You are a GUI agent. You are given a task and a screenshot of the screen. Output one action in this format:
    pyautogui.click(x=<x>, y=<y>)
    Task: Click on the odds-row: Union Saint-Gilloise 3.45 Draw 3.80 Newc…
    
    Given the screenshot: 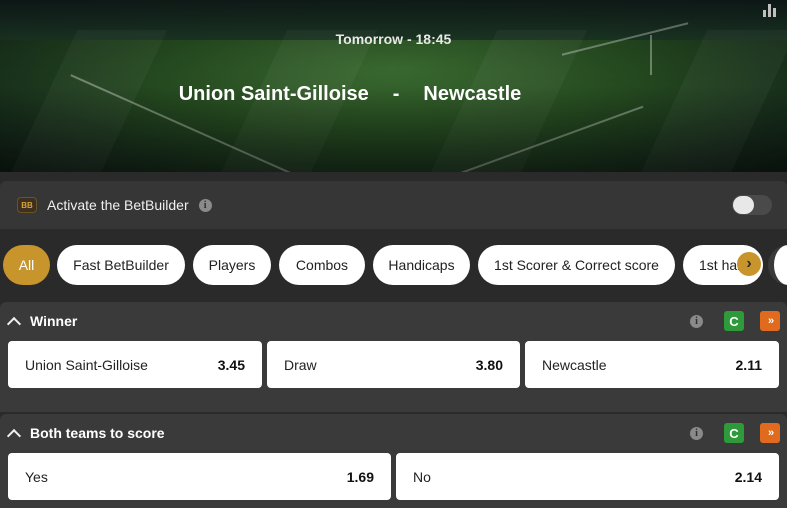 What is the action you would take?
    pyautogui.click(x=393, y=364)
    